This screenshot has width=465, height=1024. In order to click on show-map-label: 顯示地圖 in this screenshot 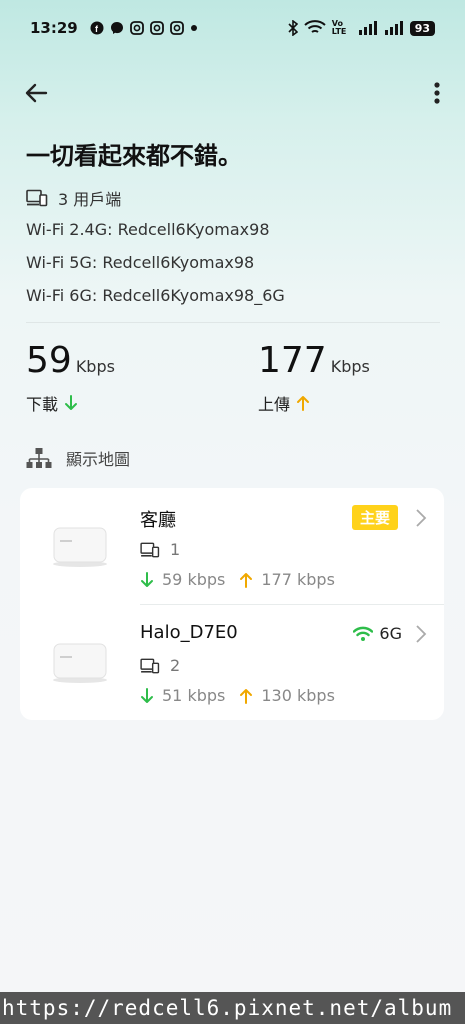, I will do `click(98, 459)`.